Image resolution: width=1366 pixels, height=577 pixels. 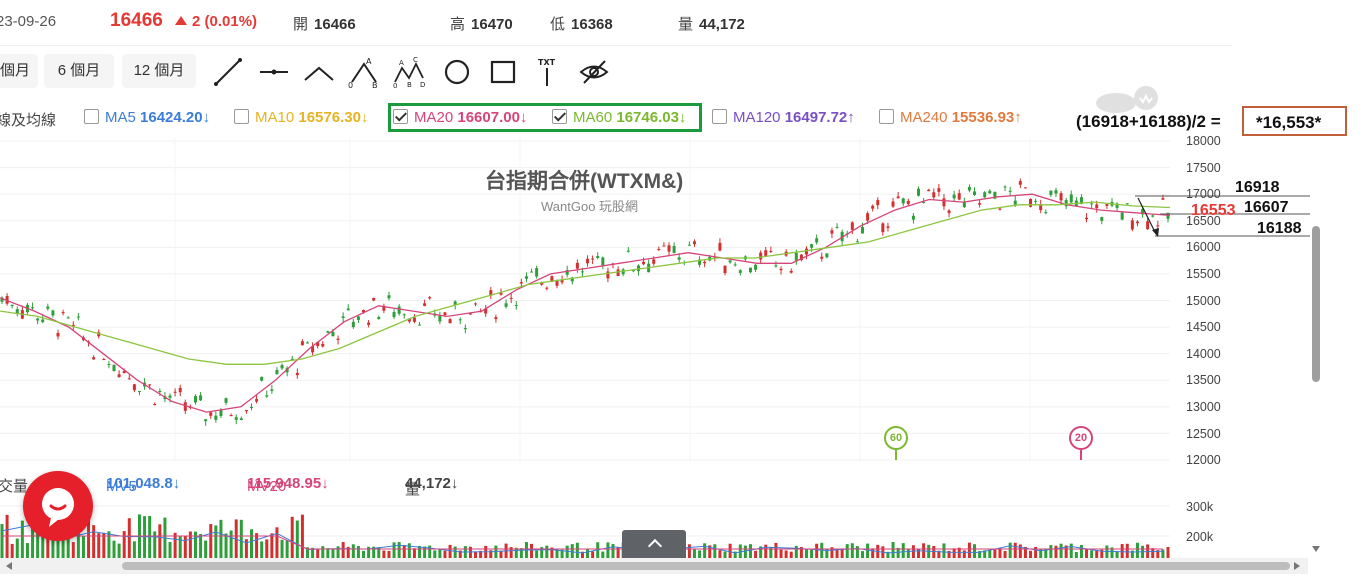 What do you see at coordinates (886, 116) in the screenshot?
I see `ma240-checkbox` at bounding box center [886, 116].